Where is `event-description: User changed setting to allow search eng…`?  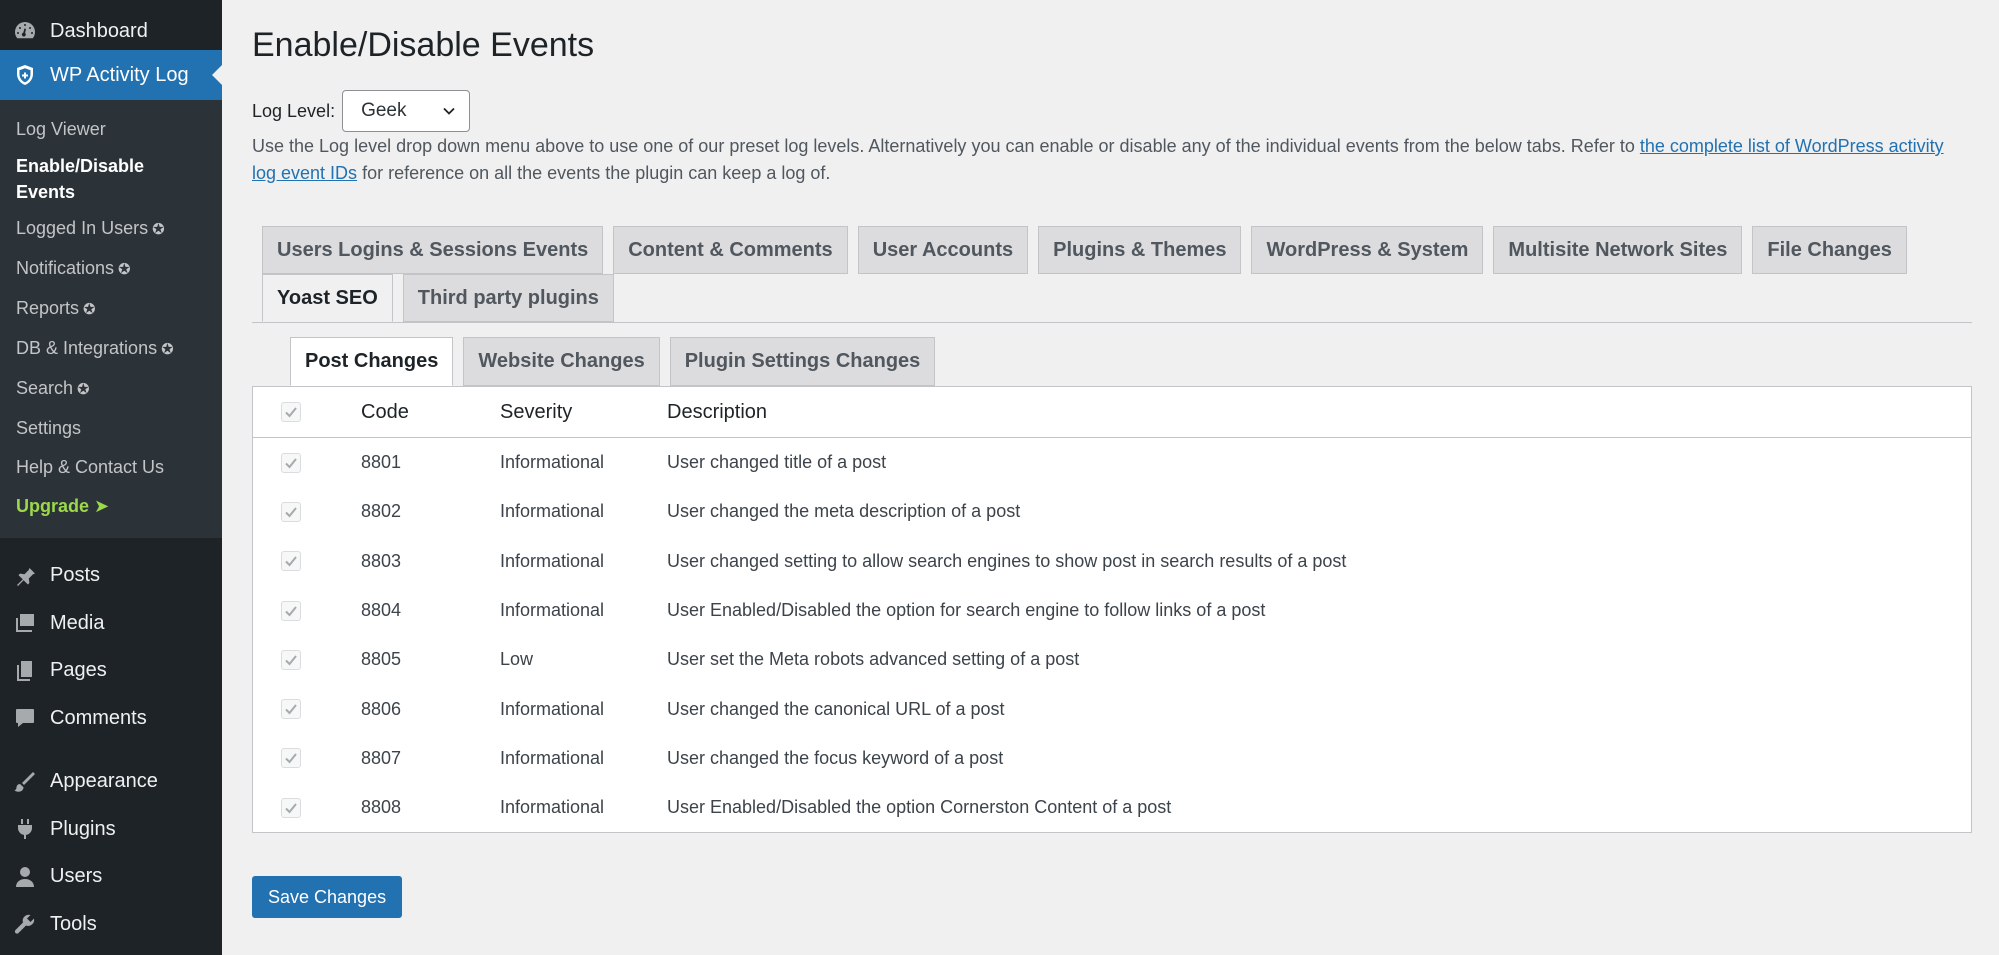
event-description: User changed setting to allow search eng… is located at coordinates (1007, 560).